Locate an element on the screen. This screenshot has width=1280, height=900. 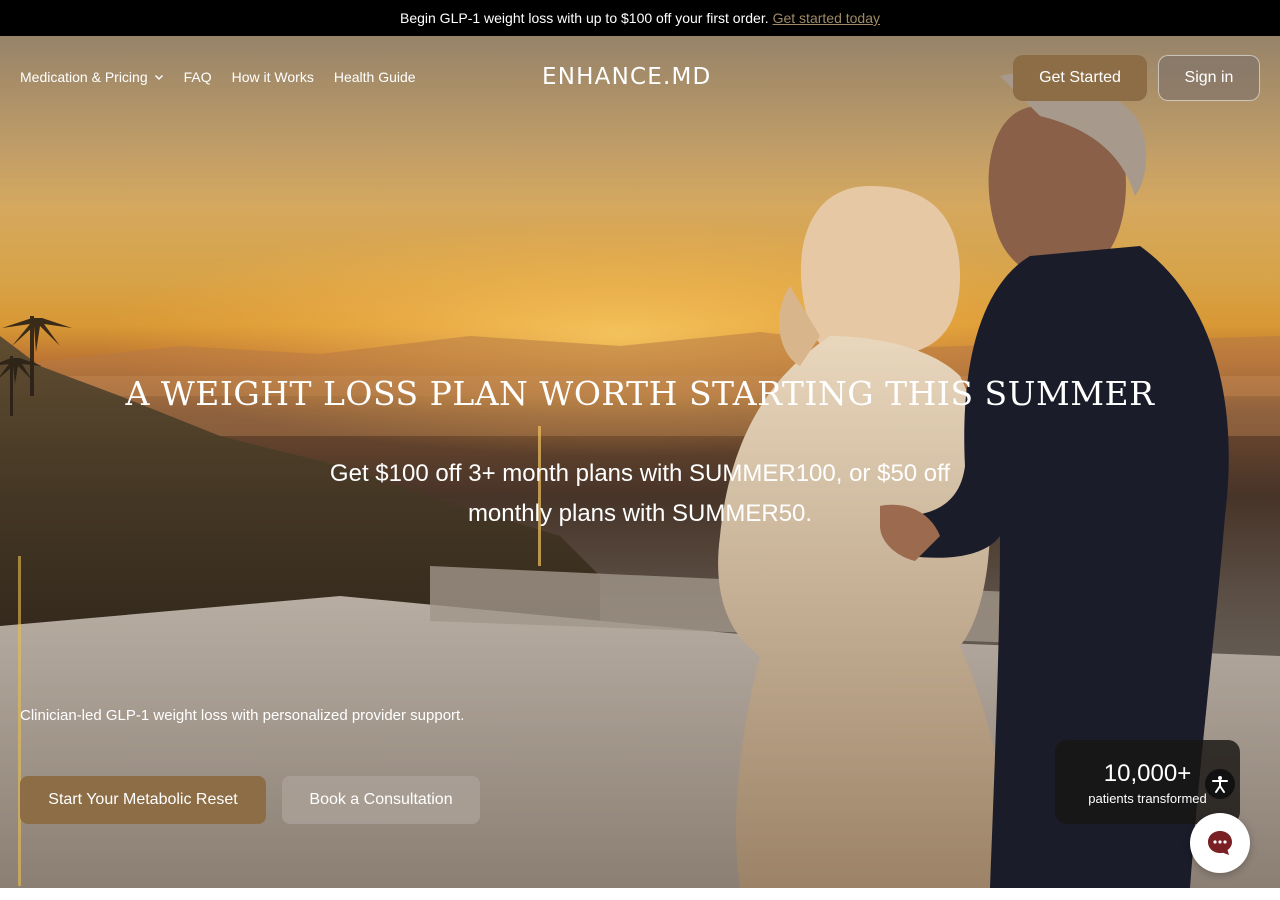
start-metabolic-reset-button: Start Your Metabolic Reset is located at coordinates (143, 800).